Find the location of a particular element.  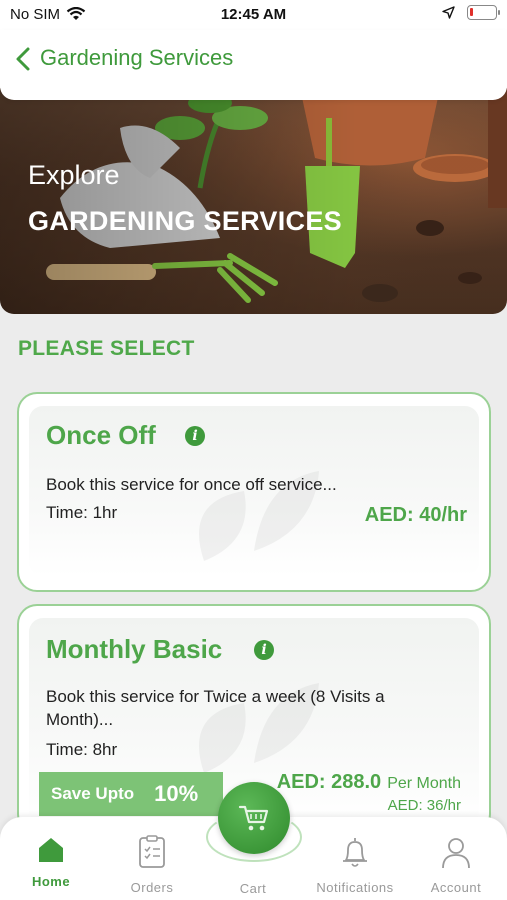

card-title: Once Off is located at coordinates (101, 435).